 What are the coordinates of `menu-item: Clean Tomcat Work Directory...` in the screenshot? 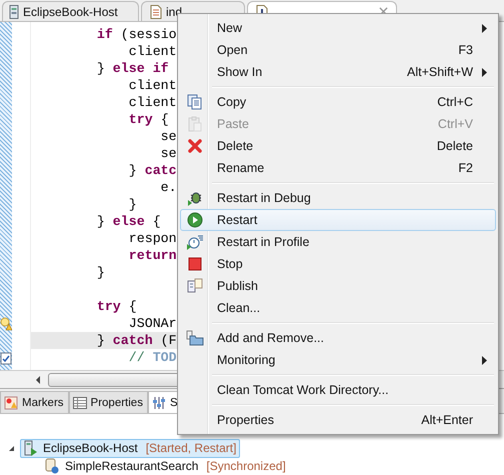 It's located at (338, 390).